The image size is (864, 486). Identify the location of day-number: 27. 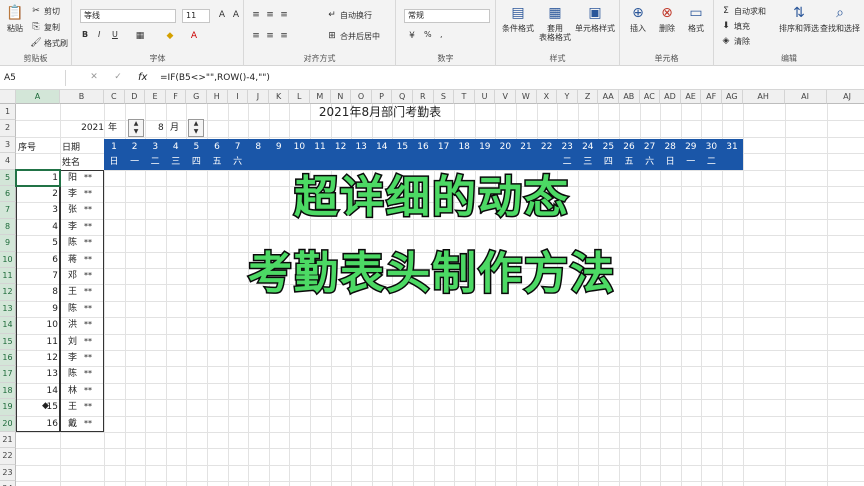
(650, 147).